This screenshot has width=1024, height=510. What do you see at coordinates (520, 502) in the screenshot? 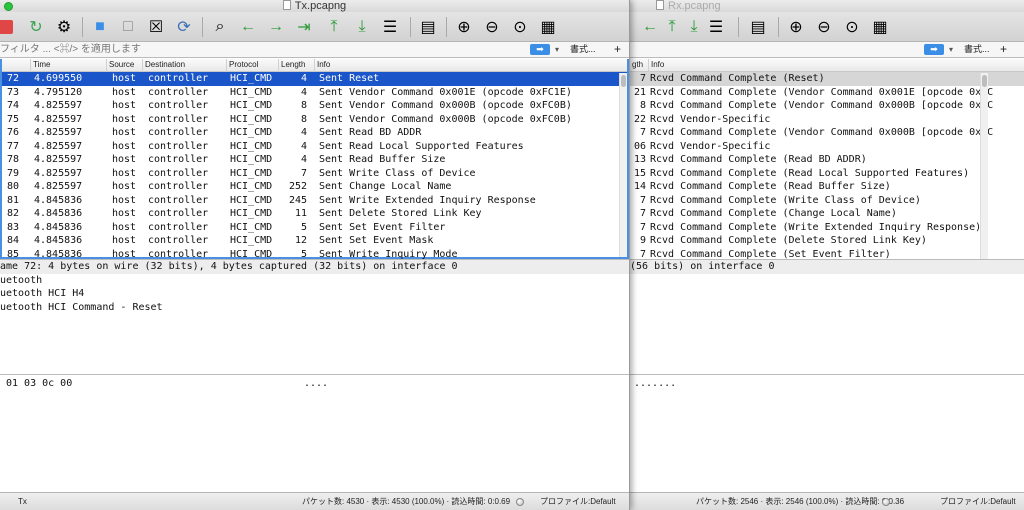
I see `tx-profile-status-icon` at bounding box center [520, 502].